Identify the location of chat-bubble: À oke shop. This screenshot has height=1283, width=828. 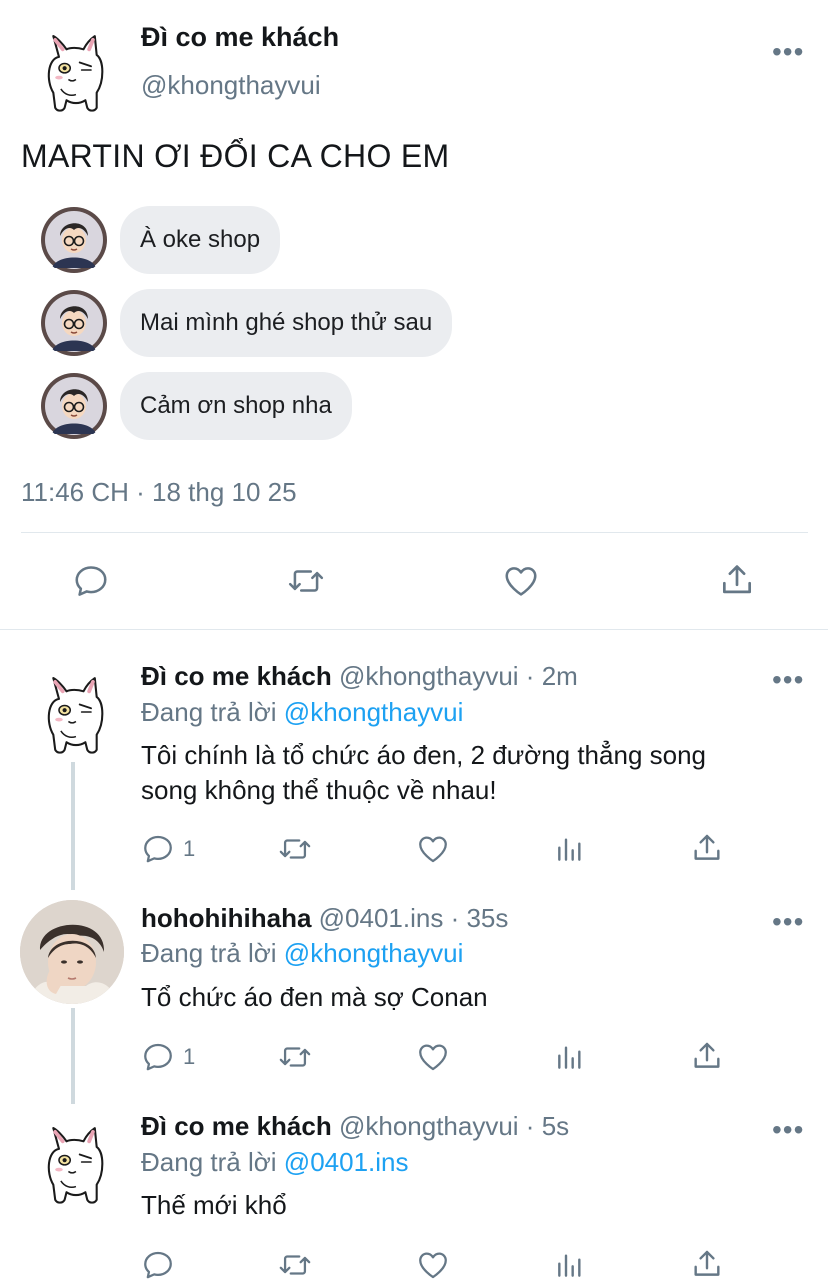
(200, 240).